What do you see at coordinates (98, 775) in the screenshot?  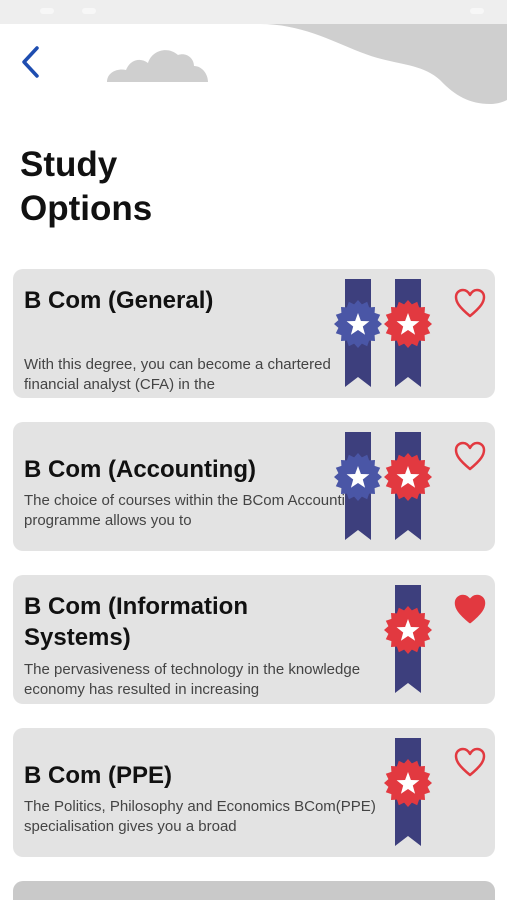 I see `study-option-title: B Com (PPE)` at bounding box center [98, 775].